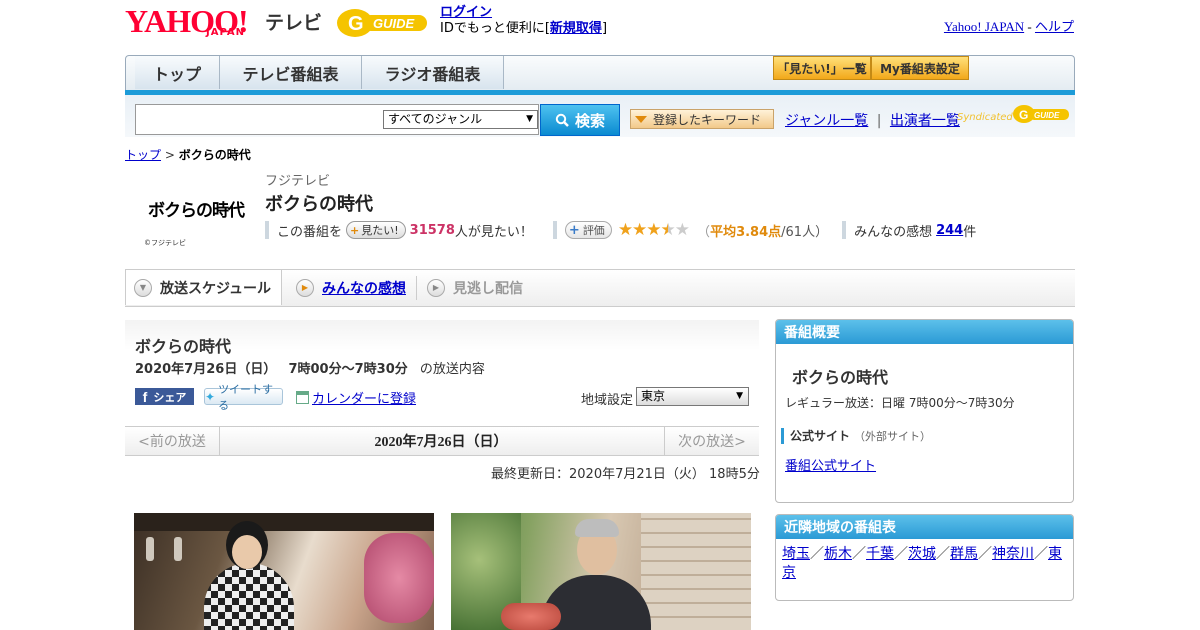  I want to click on impressions-suffix: 件, so click(970, 232).